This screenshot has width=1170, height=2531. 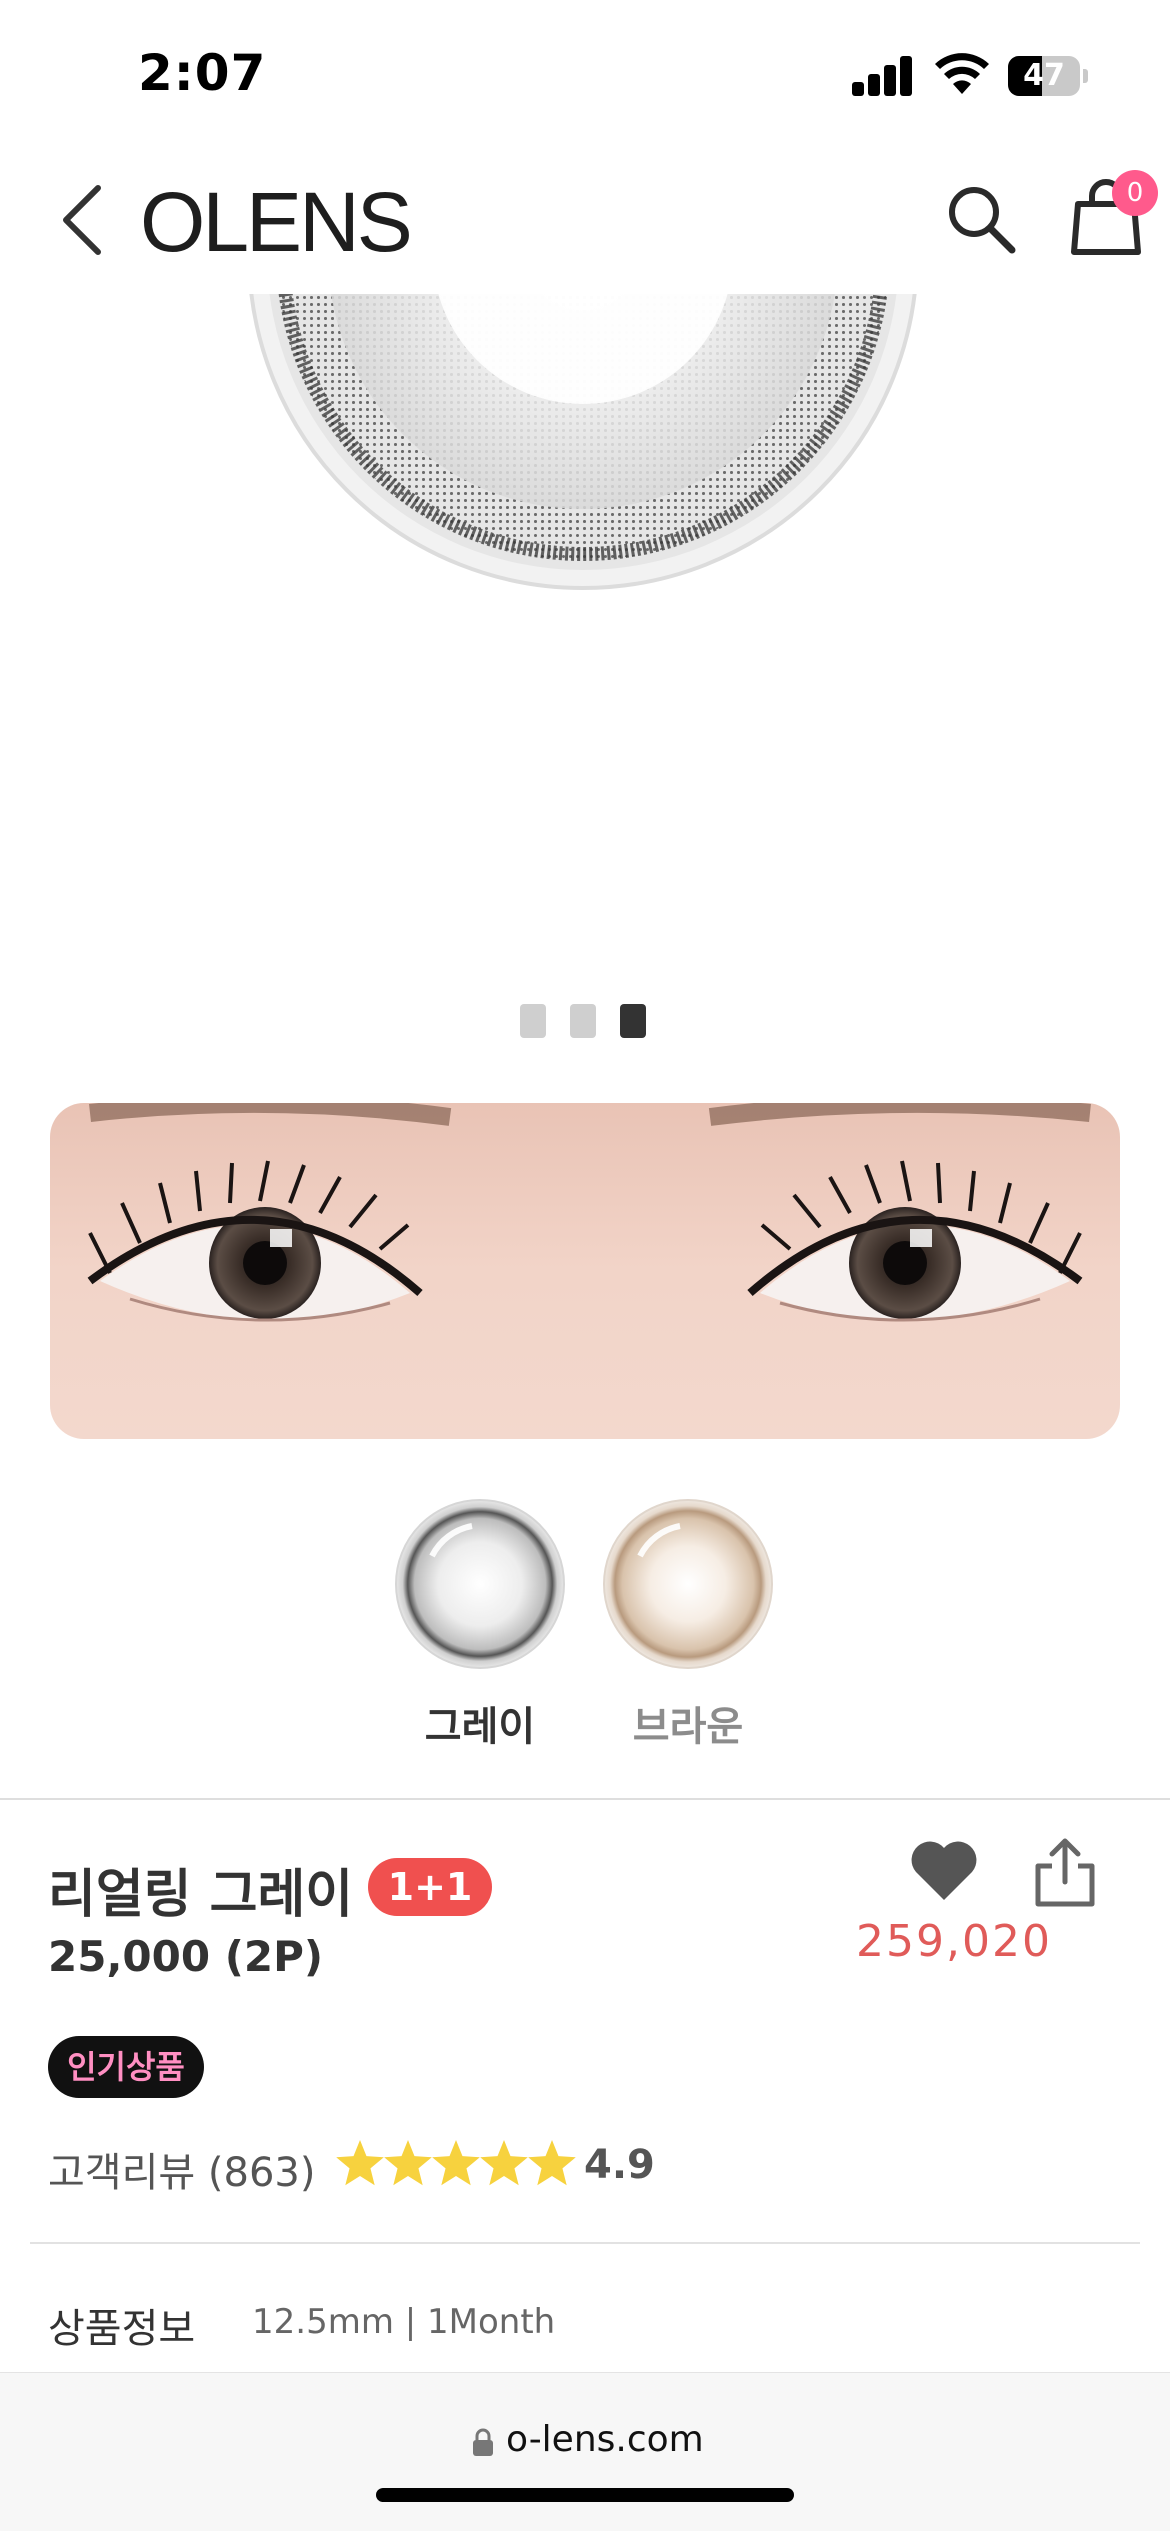 I want to click on battery-icon: 47, so click(x=1048, y=76).